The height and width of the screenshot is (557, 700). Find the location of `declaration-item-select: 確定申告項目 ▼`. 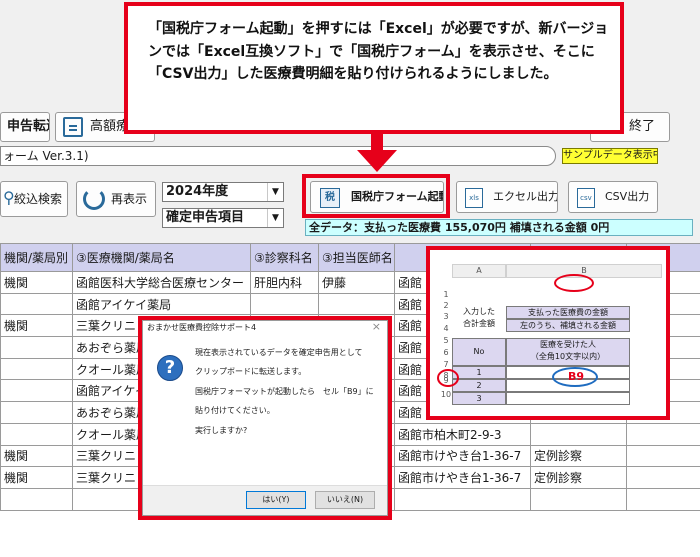

declaration-item-select: 確定申告項目 ▼ is located at coordinates (223, 218).